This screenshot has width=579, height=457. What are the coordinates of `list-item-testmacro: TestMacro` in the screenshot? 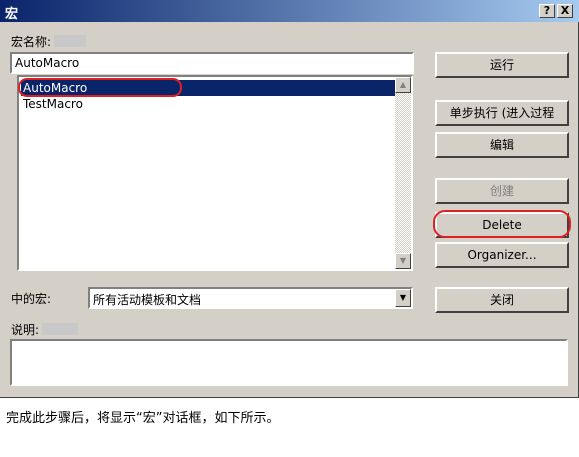 It's located at (209, 104).